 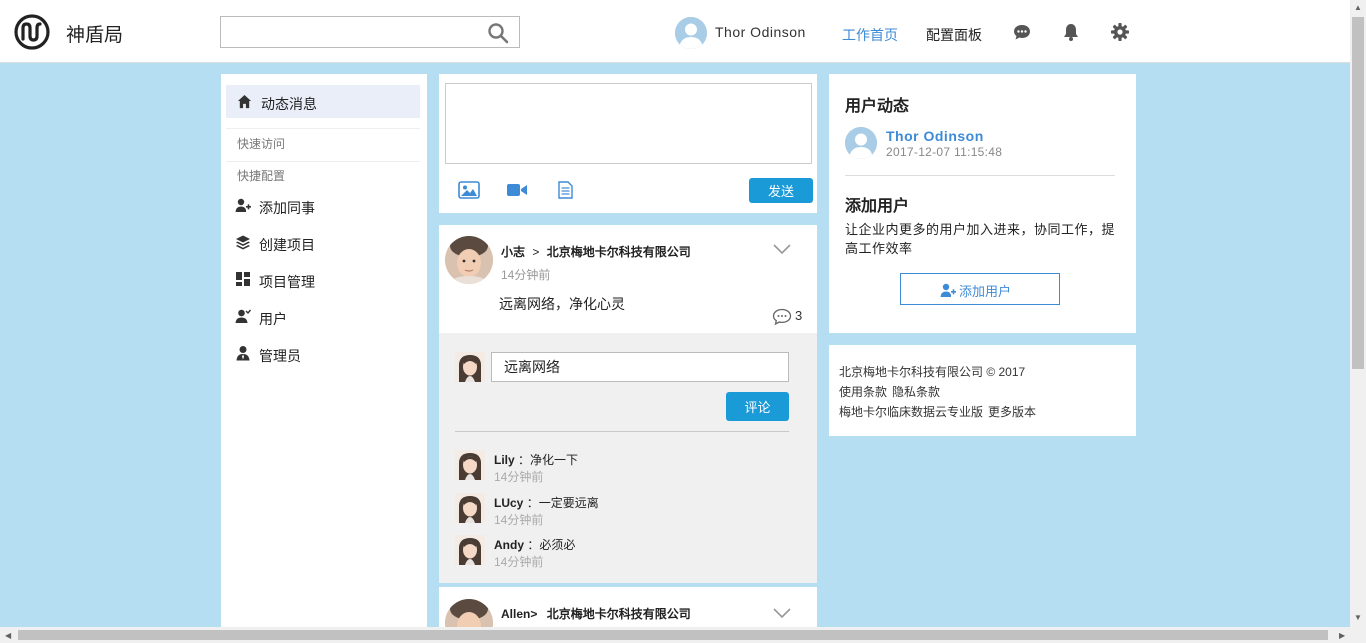 What do you see at coordinates (691, 33) in the screenshot?
I see `user-avatar` at bounding box center [691, 33].